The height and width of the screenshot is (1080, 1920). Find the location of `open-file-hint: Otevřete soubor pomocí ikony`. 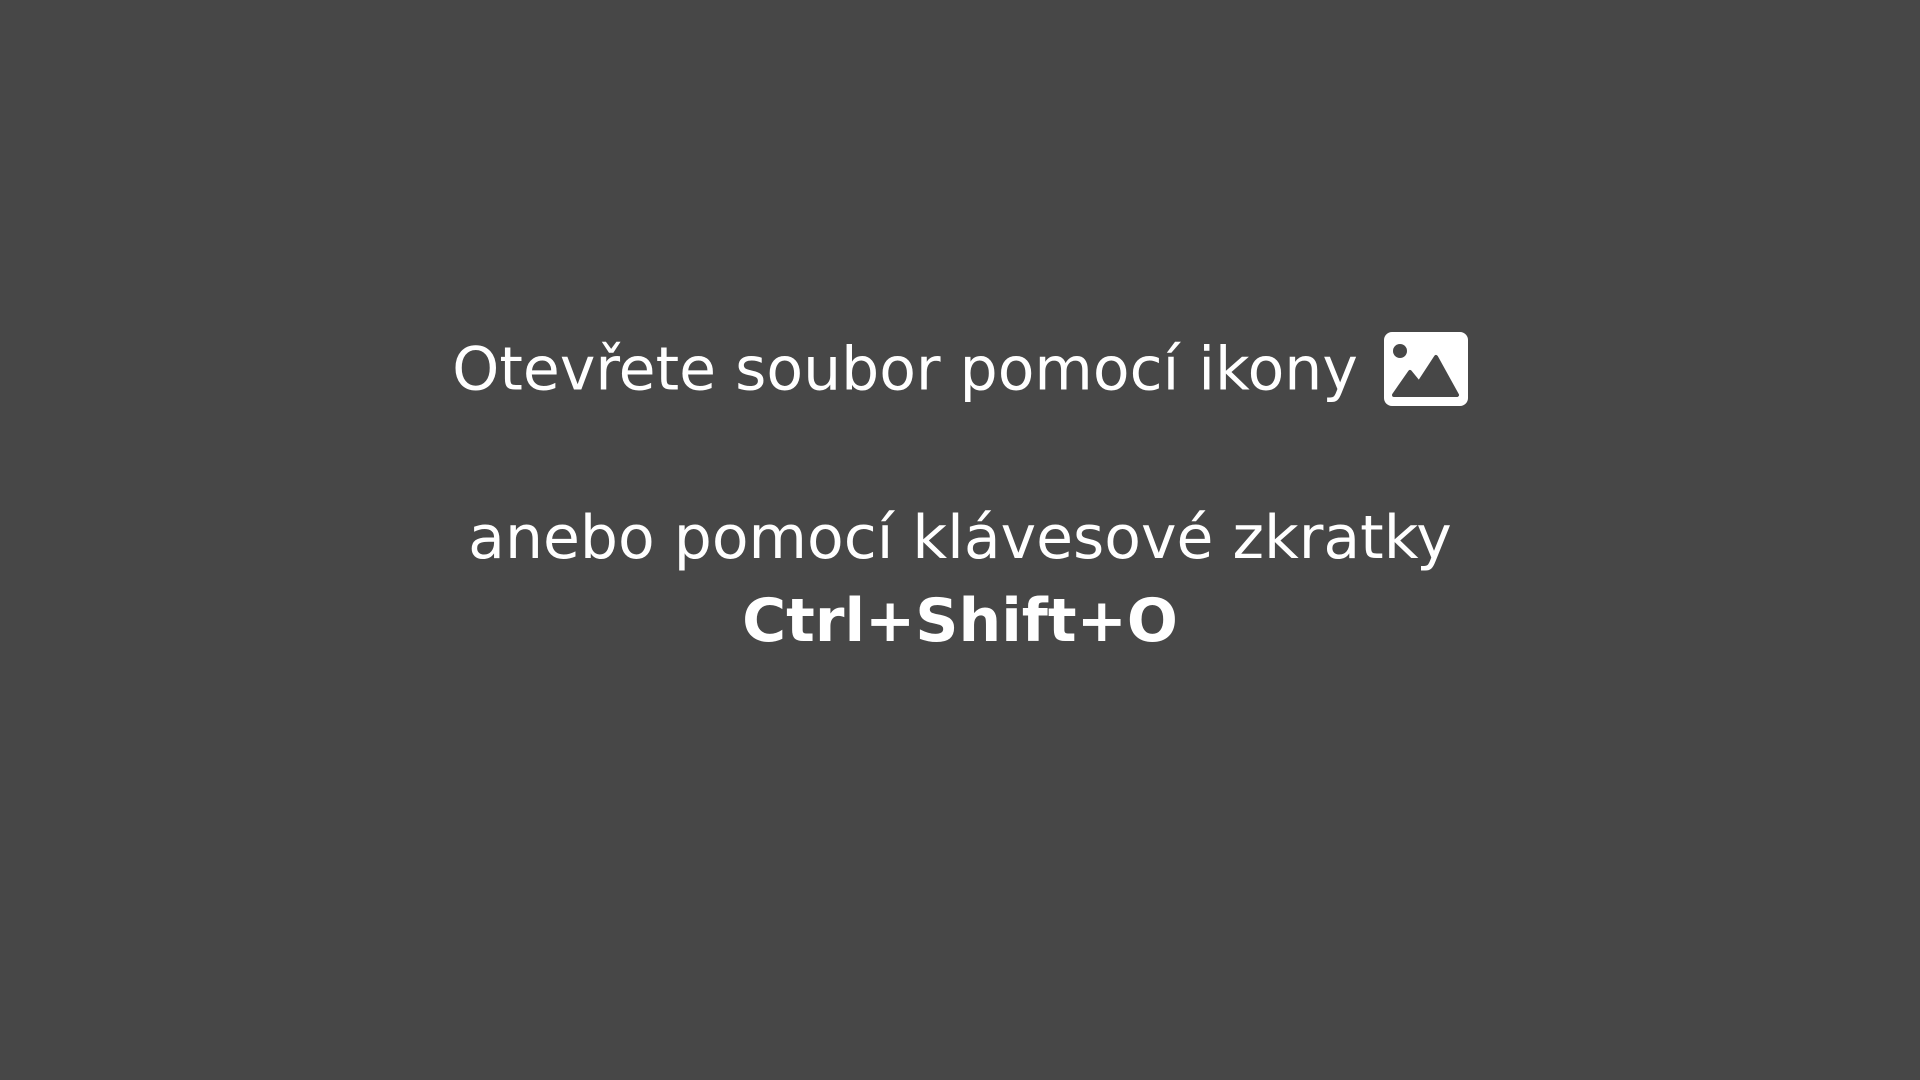

open-file-hint: Otevřete soubor pomocí ikony is located at coordinates (960, 366).